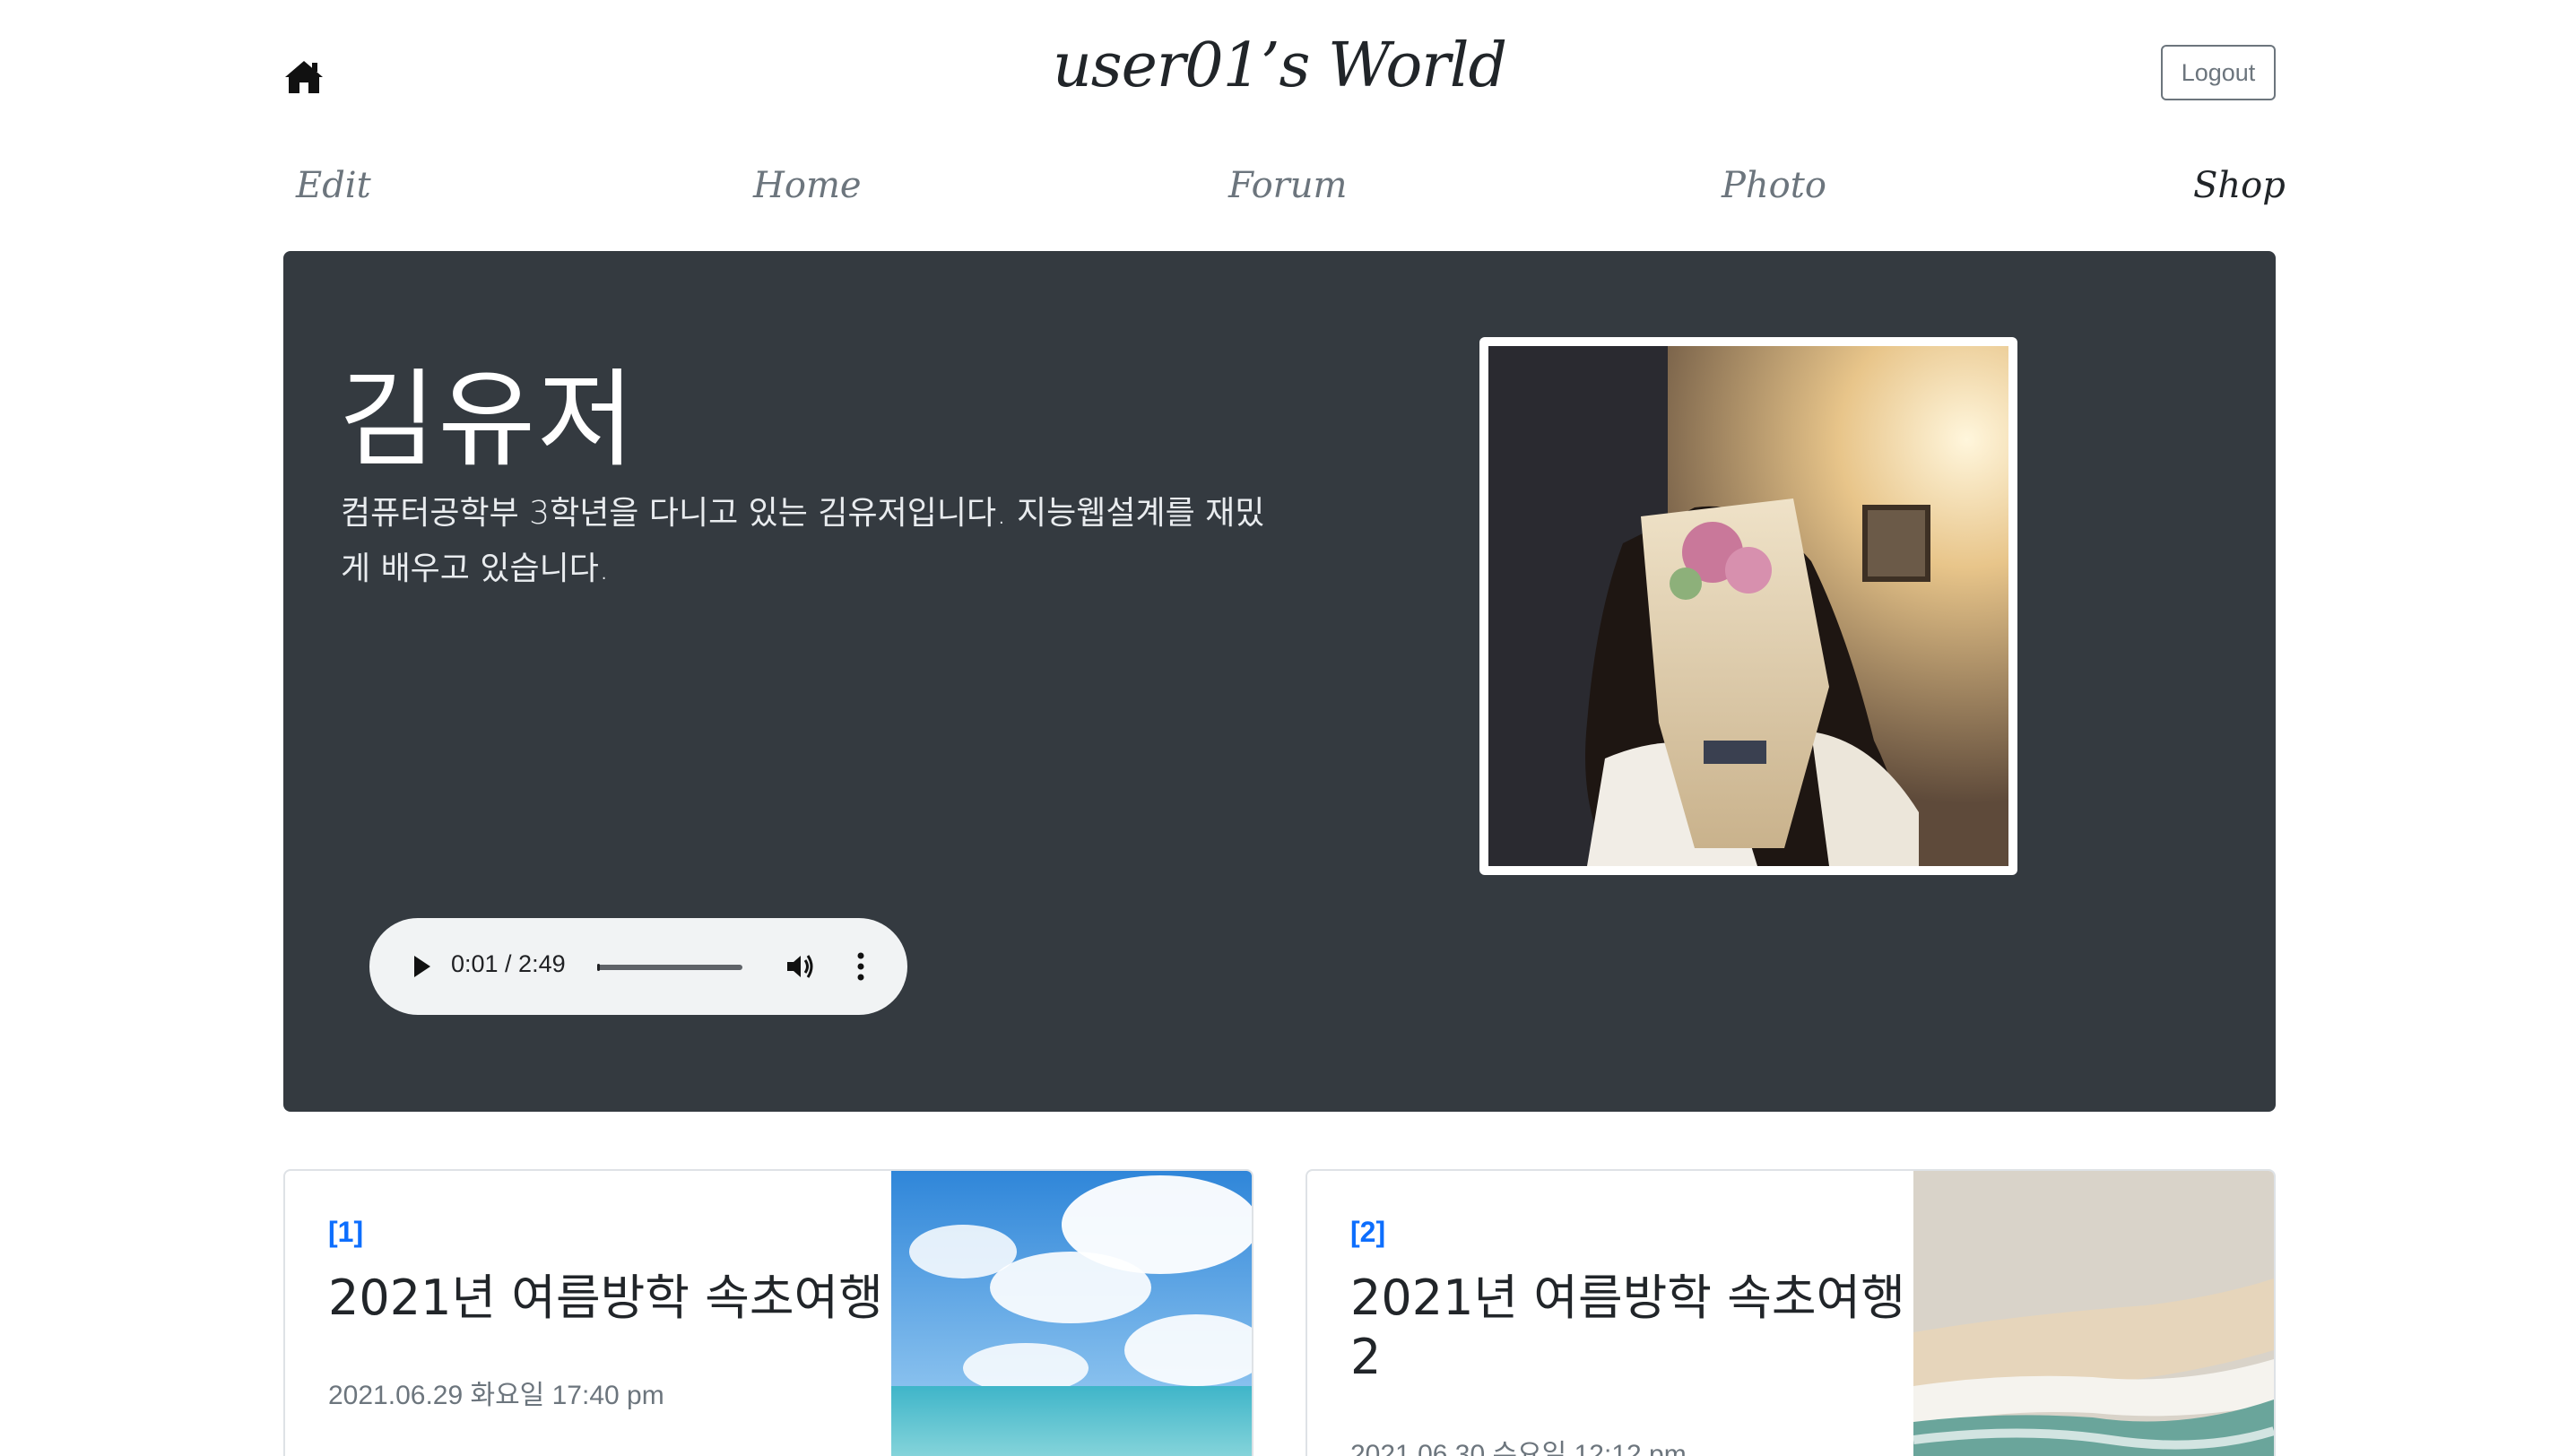 The width and height of the screenshot is (2559, 1456). What do you see at coordinates (2239, 185) in the screenshot?
I see `nav-item-shop: Shop` at bounding box center [2239, 185].